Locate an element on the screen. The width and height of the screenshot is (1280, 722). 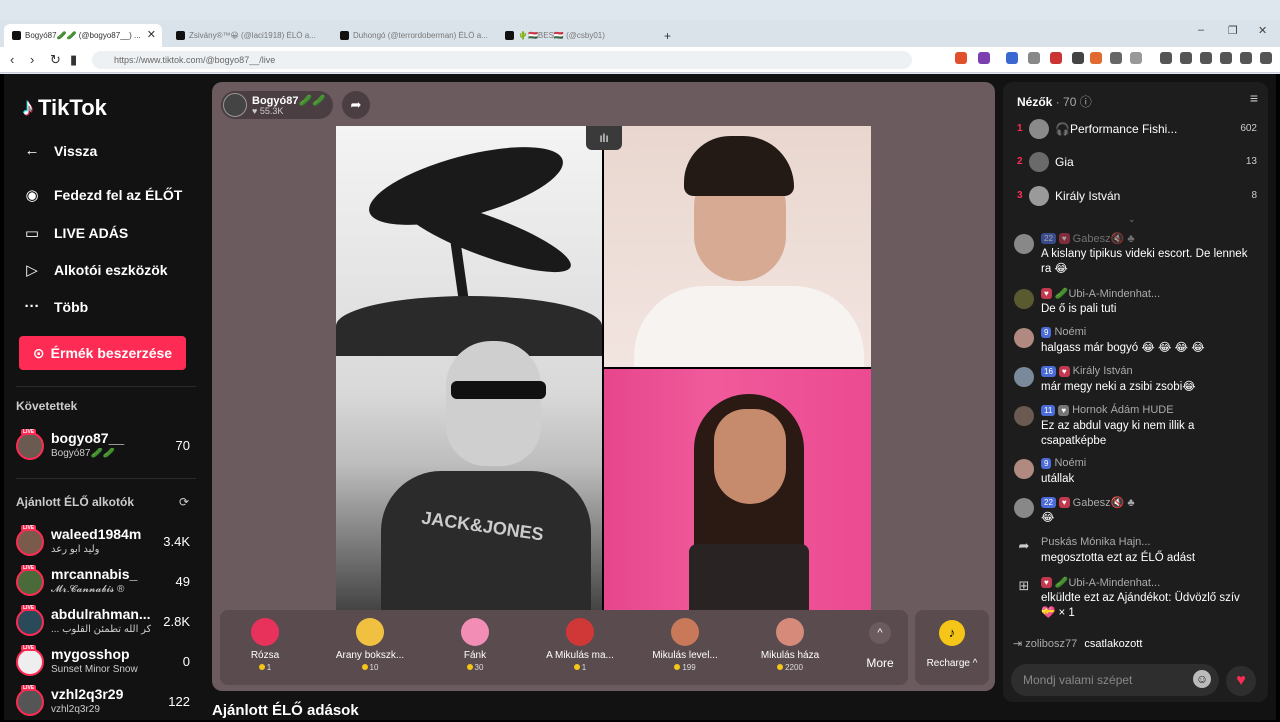
back-icon: ‹ is located at coordinates (12, 59).